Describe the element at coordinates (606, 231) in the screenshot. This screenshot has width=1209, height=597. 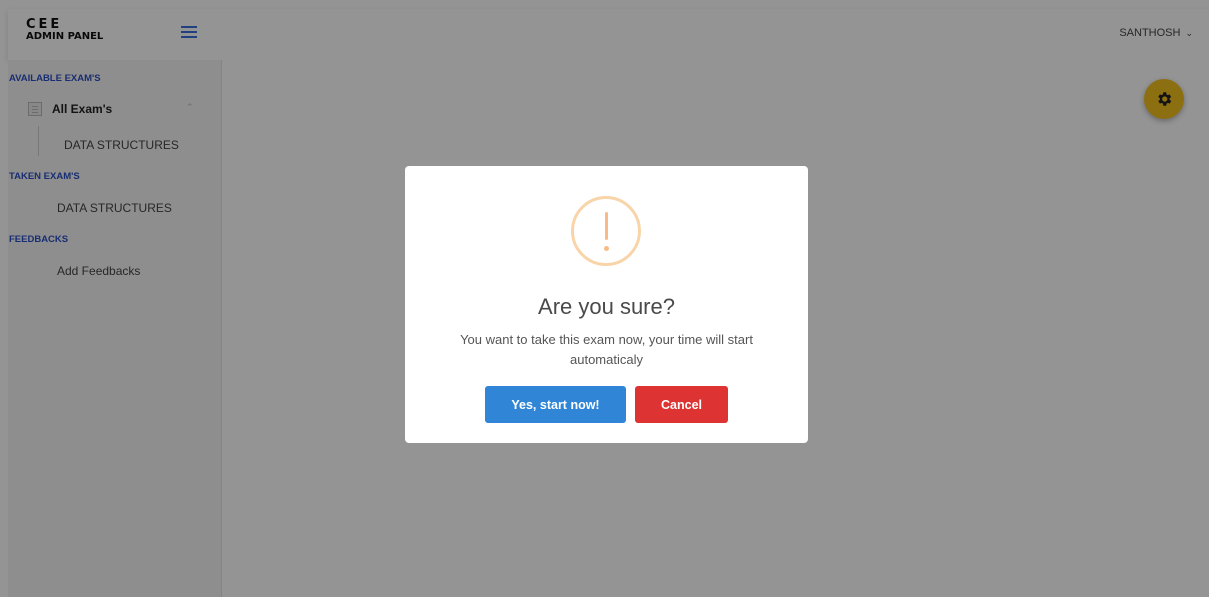
I see `warning-icon` at that location.